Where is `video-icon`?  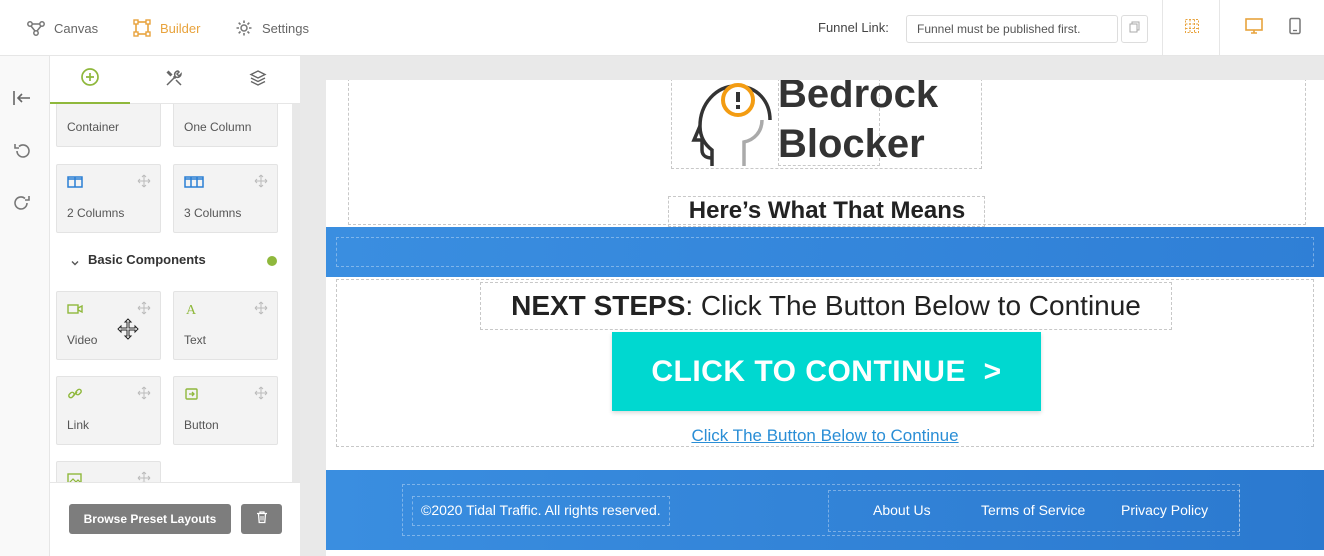 video-icon is located at coordinates (75, 309).